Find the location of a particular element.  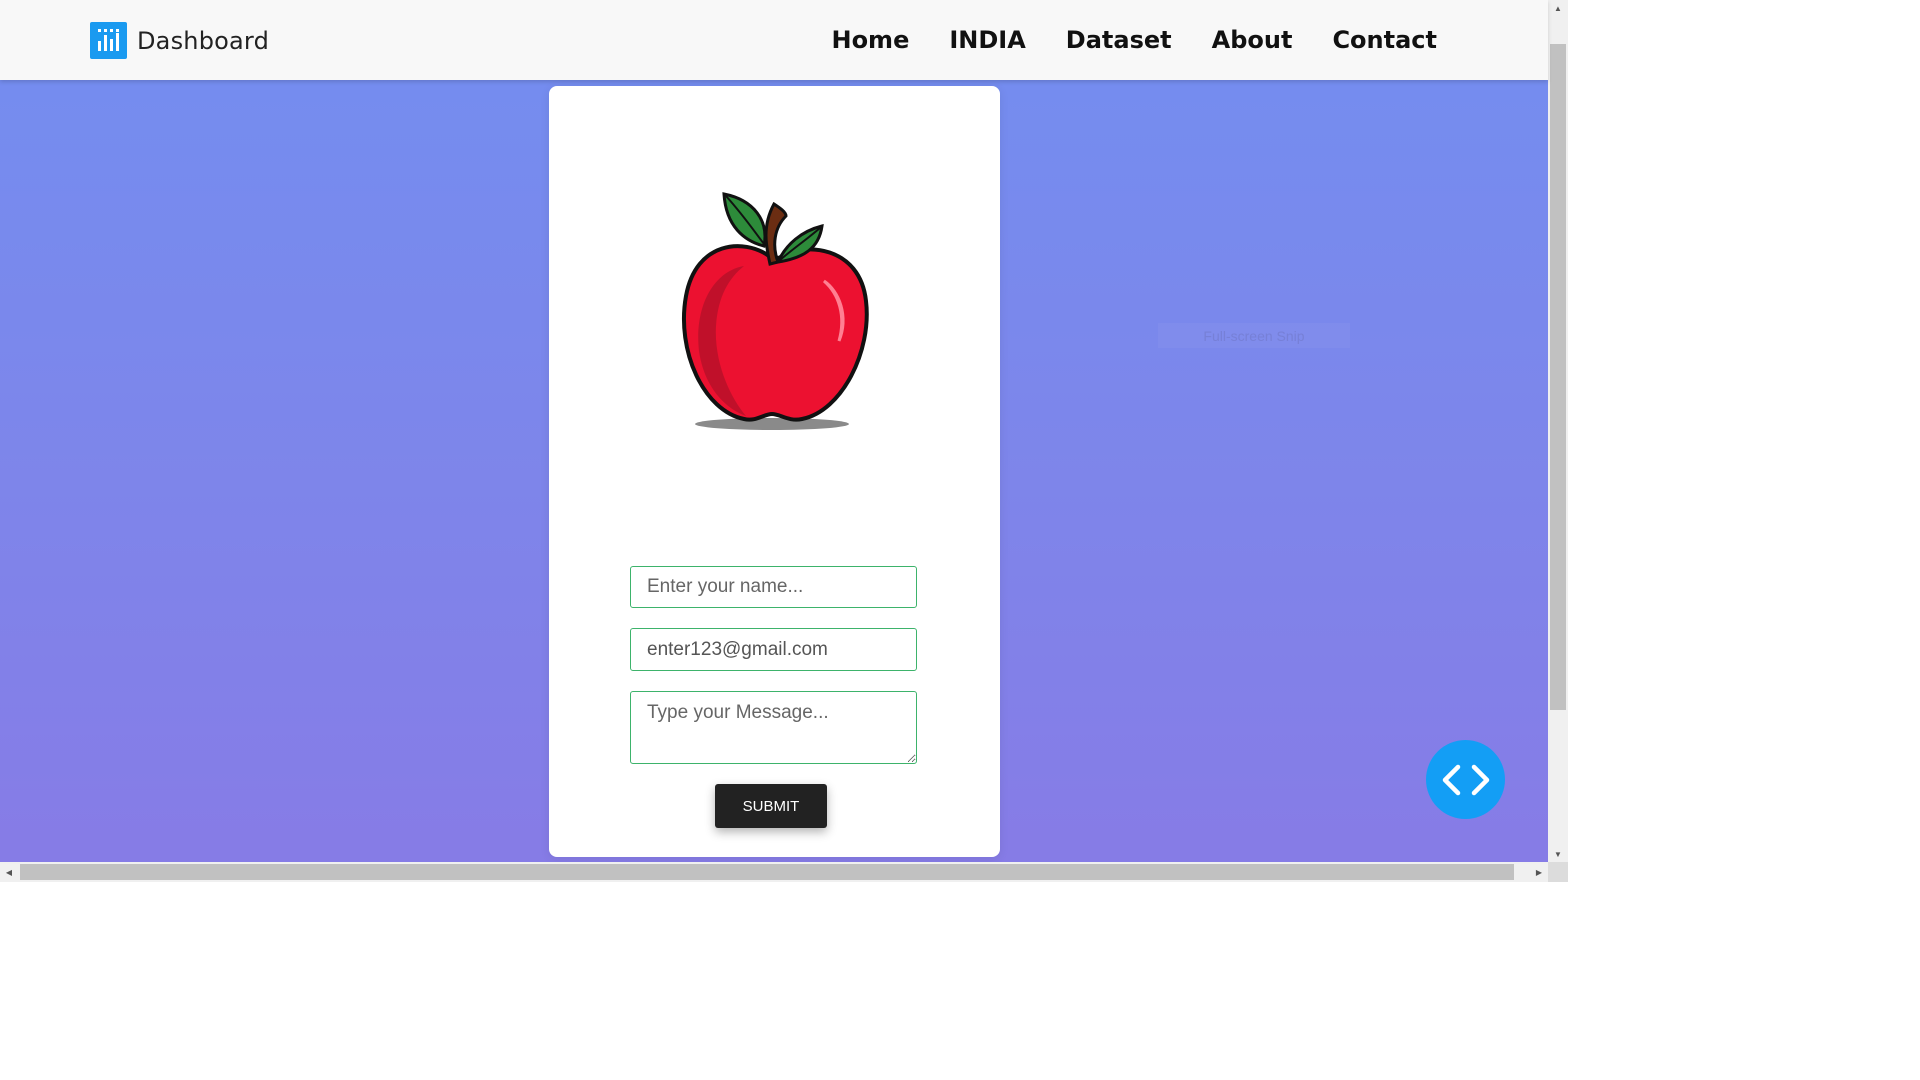

code-icon is located at coordinates (1465, 779).